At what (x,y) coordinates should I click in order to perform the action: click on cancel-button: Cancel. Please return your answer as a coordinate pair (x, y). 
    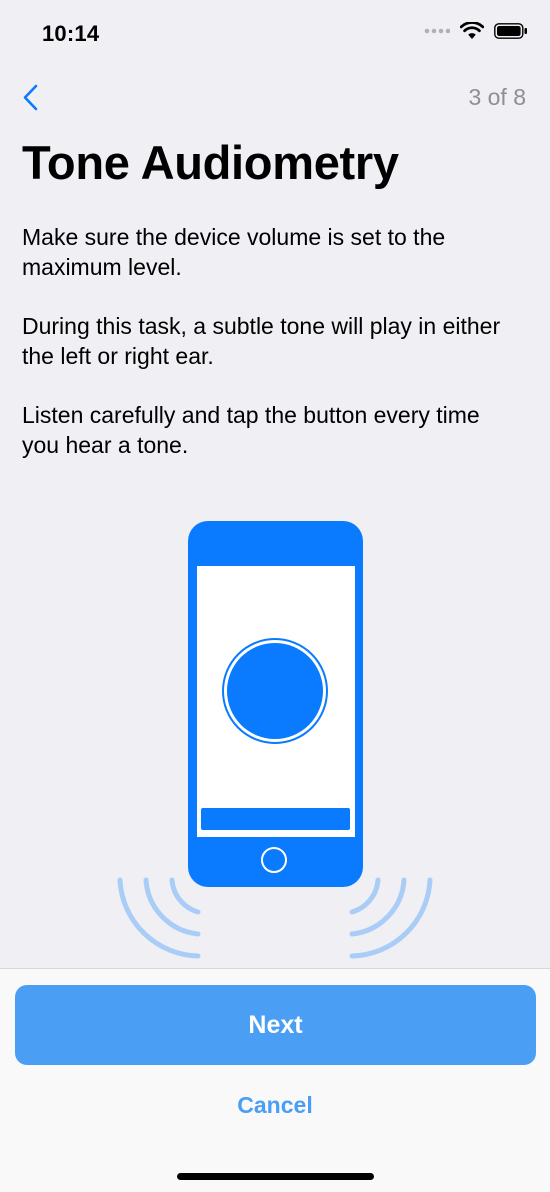
    Looking at the image, I should click on (275, 1105).